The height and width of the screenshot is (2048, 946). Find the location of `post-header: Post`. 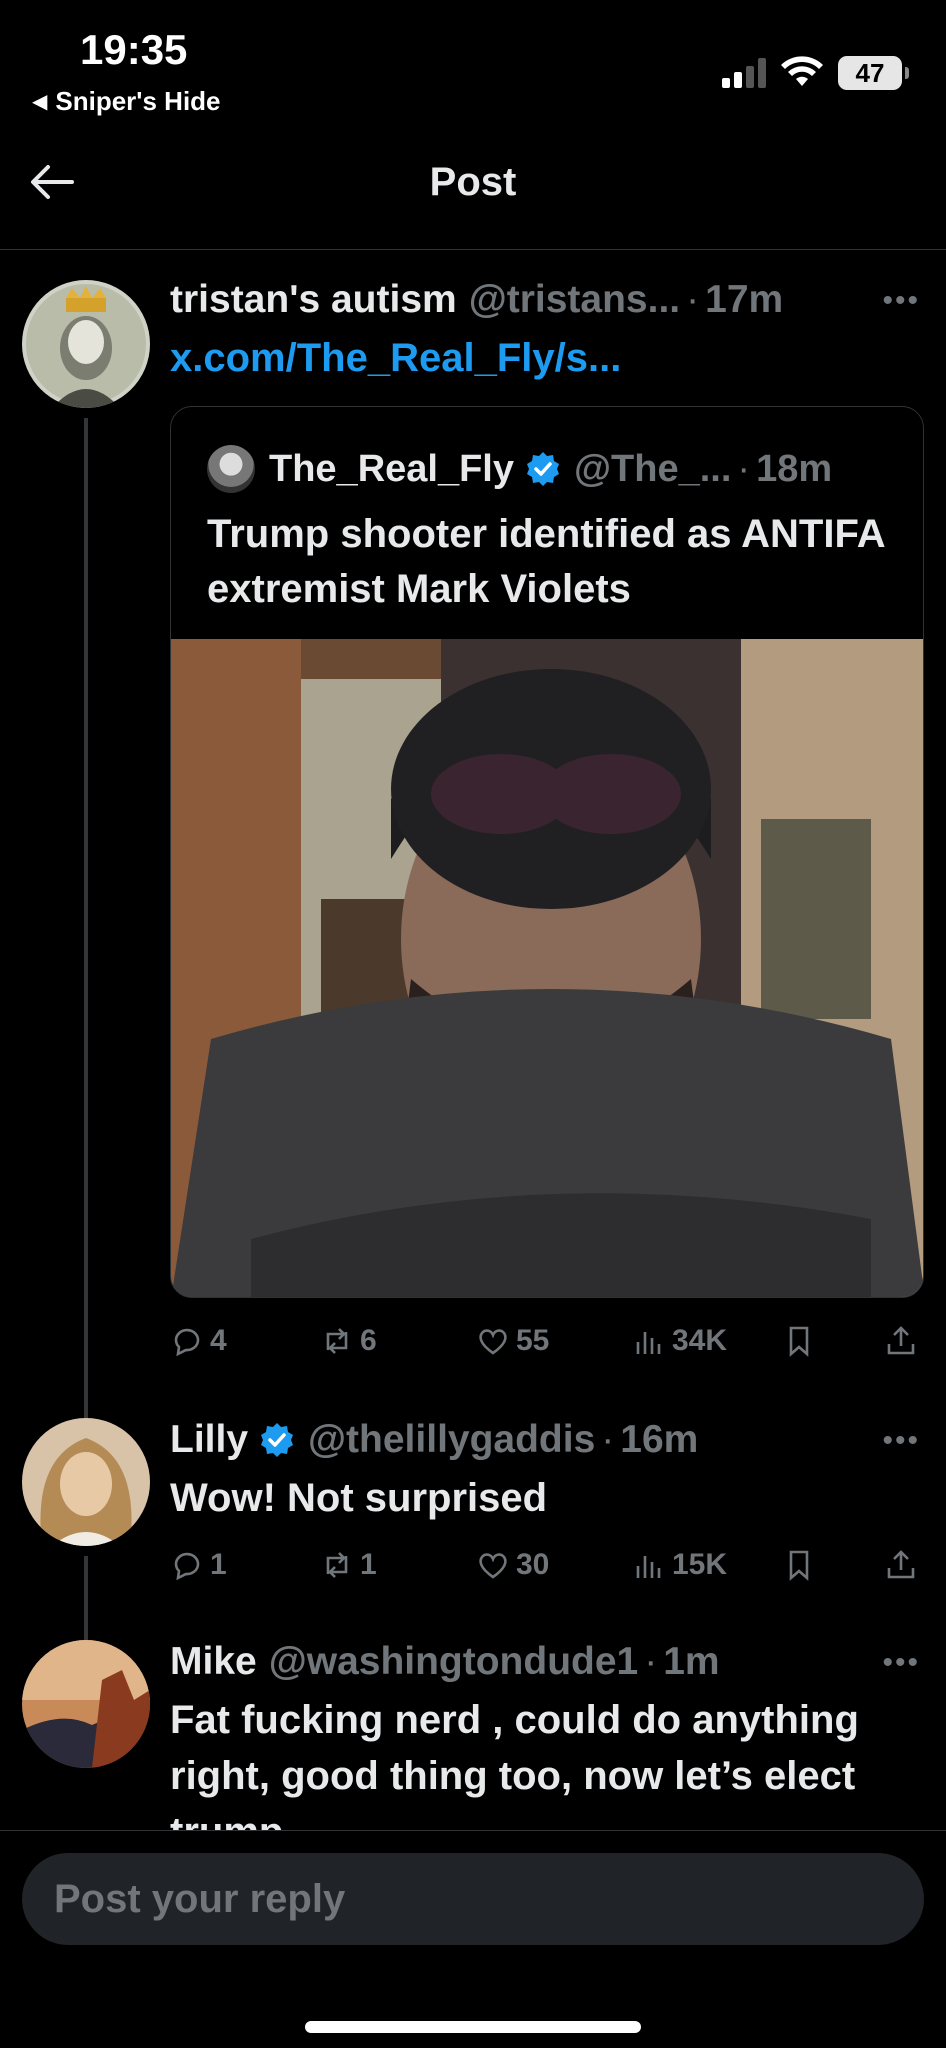

post-header: Post is located at coordinates (473, 190).